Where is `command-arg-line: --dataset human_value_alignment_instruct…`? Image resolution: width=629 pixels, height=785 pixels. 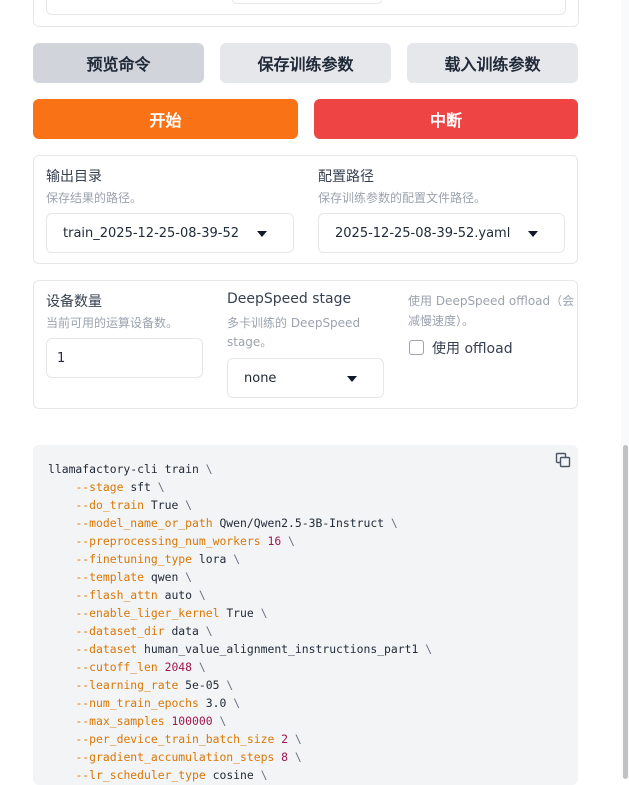
command-arg-line: --dataset human_value_alignment_instruct… is located at coordinates (254, 649).